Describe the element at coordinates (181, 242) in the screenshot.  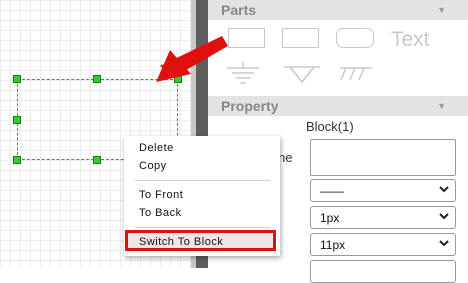
I see `menu-item-switch-to-block: Switch To Block` at that location.